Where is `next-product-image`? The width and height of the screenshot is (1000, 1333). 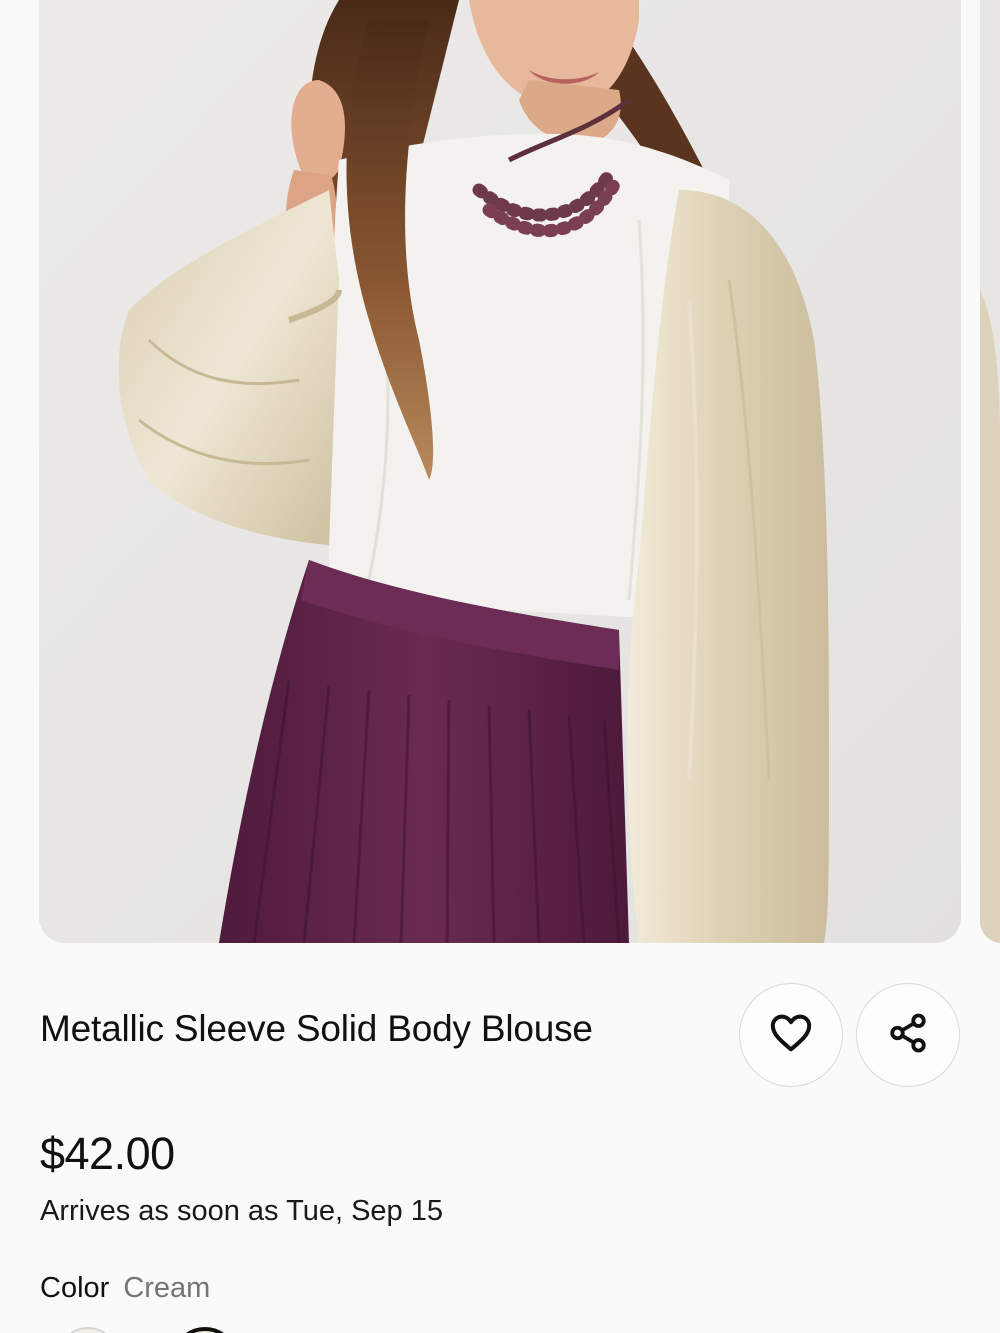 next-product-image is located at coordinates (990, 471).